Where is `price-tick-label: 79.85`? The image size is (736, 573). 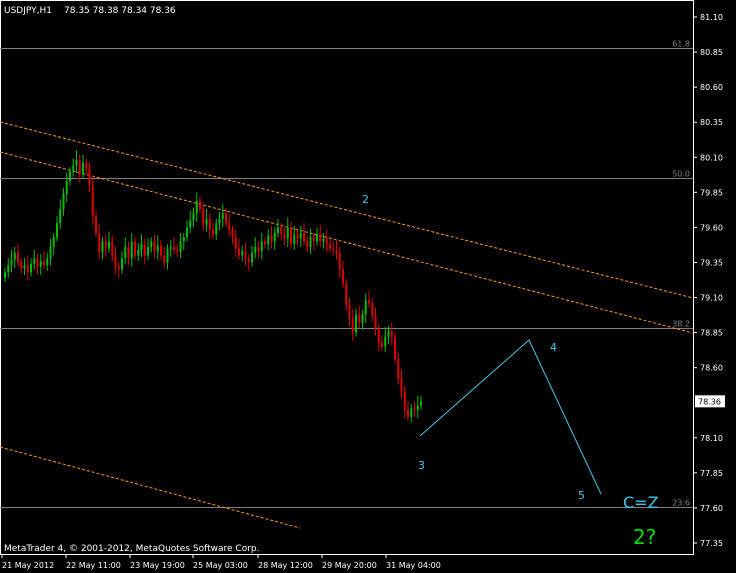 price-tick-label: 79.85 is located at coordinates (711, 192).